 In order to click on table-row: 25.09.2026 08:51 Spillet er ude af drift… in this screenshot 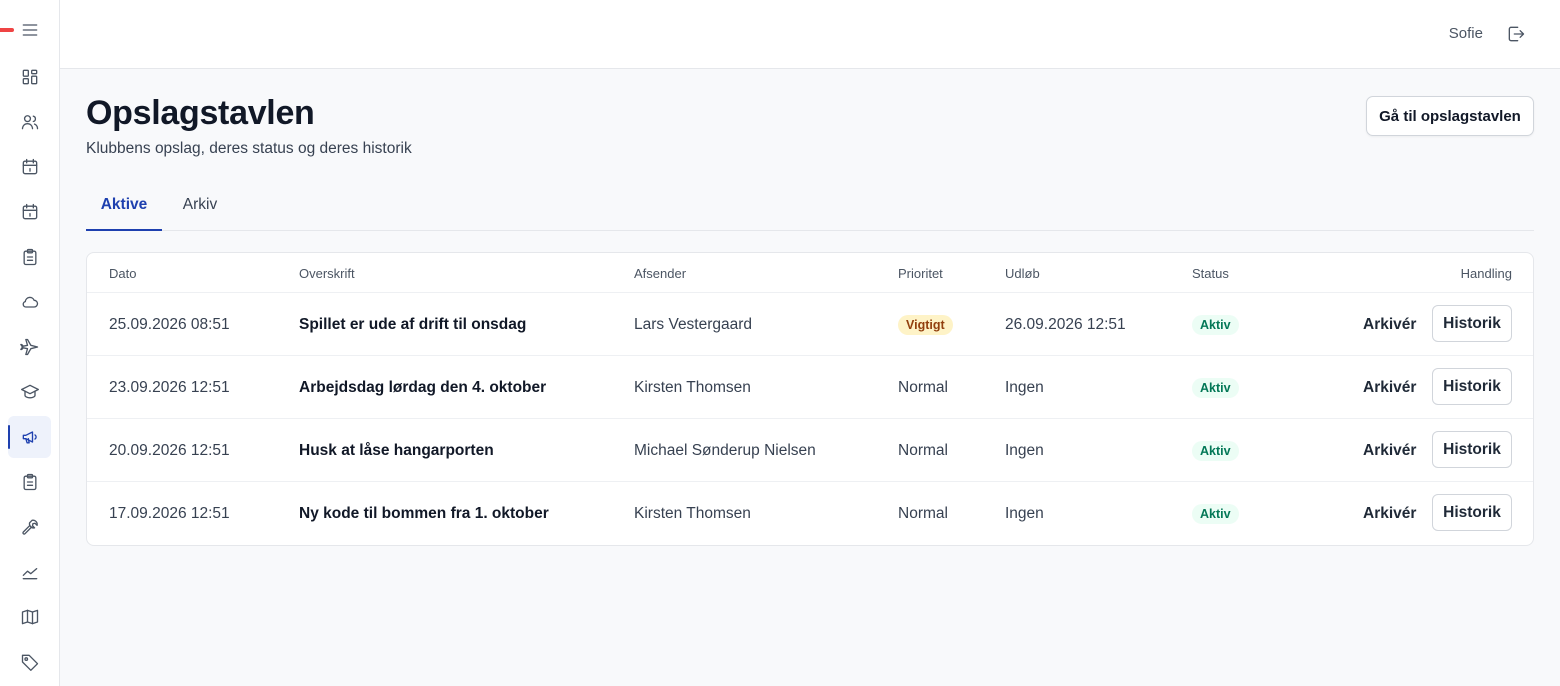, I will do `click(810, 324)`.